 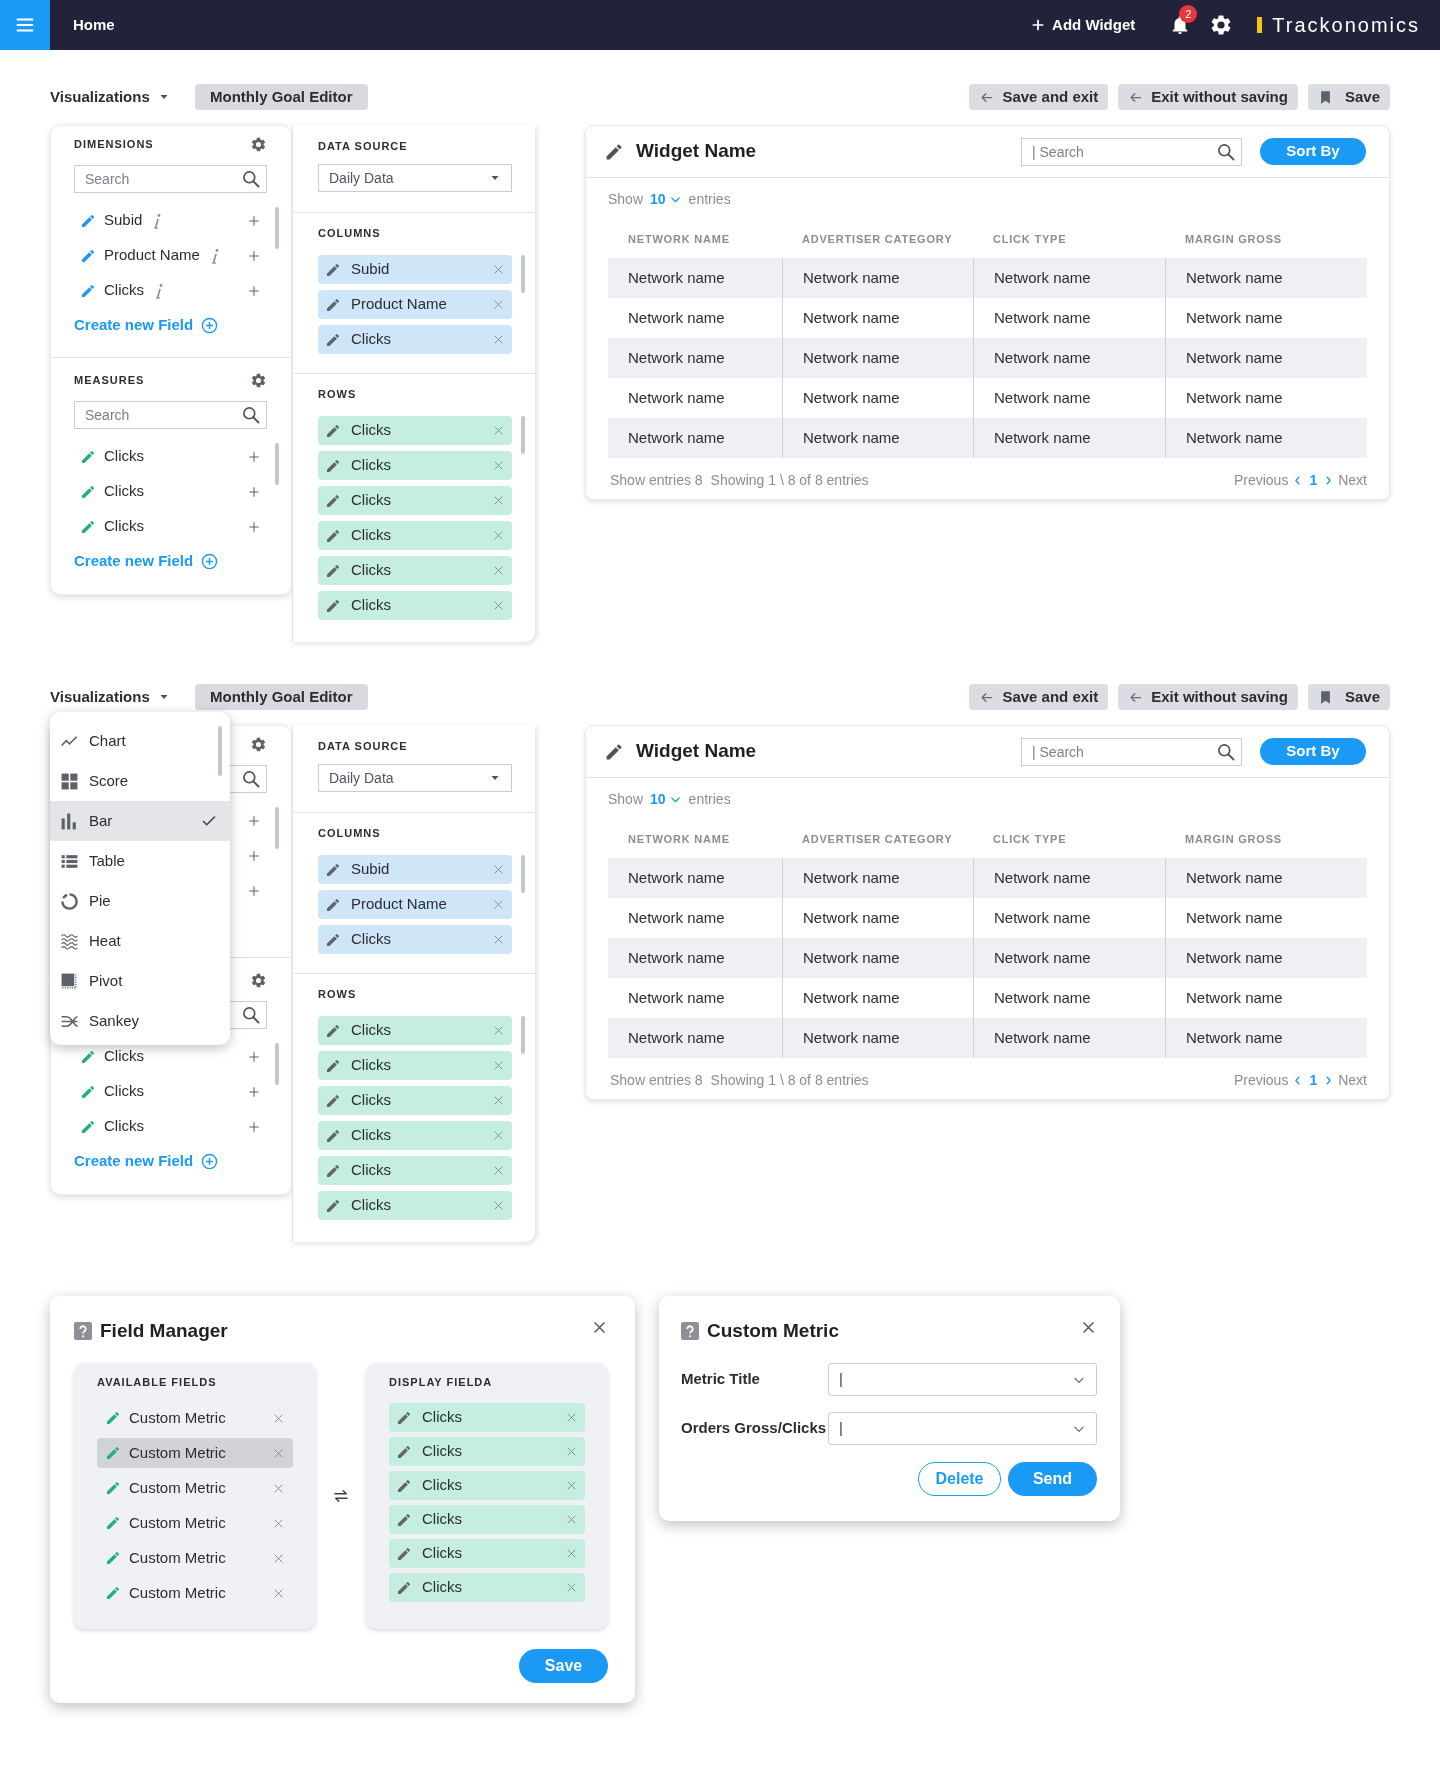 What do you see at coordinates (773, 1330) in the screenshot?
I see `dialog-title: Custom Metric` at bounding box center [773, 1330].